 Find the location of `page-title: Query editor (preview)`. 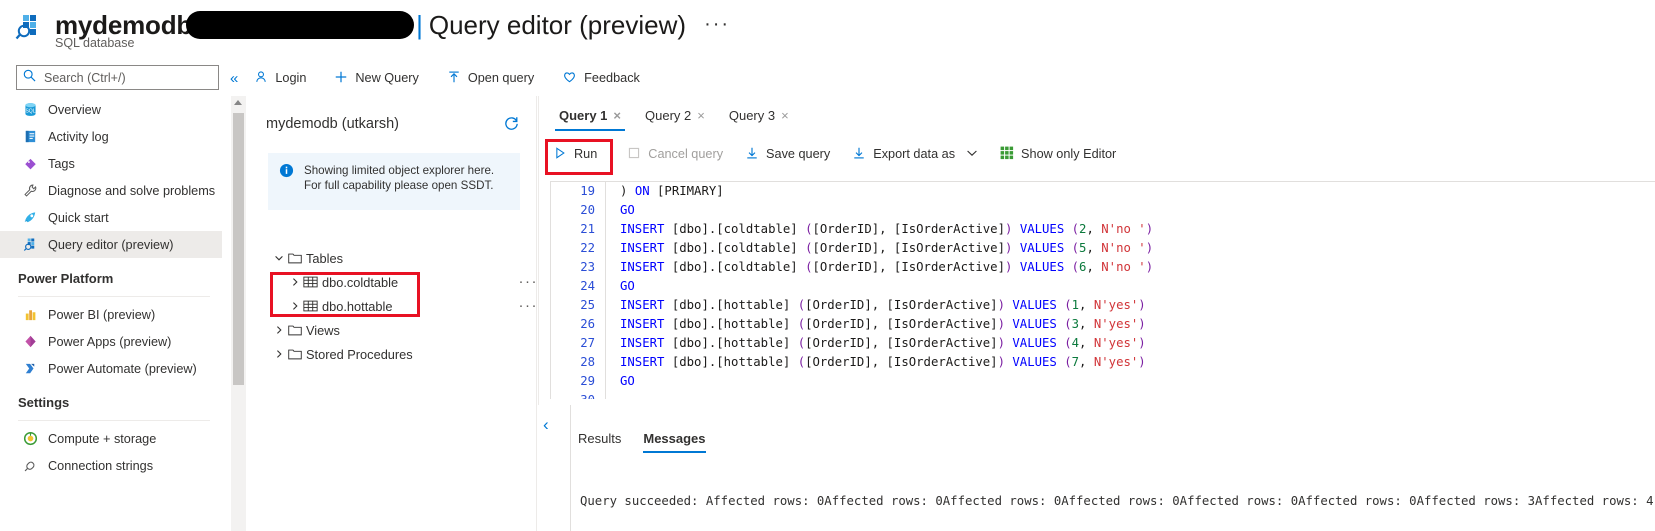

page-title: Query editor (preview) is located at coordinates (557, 25).